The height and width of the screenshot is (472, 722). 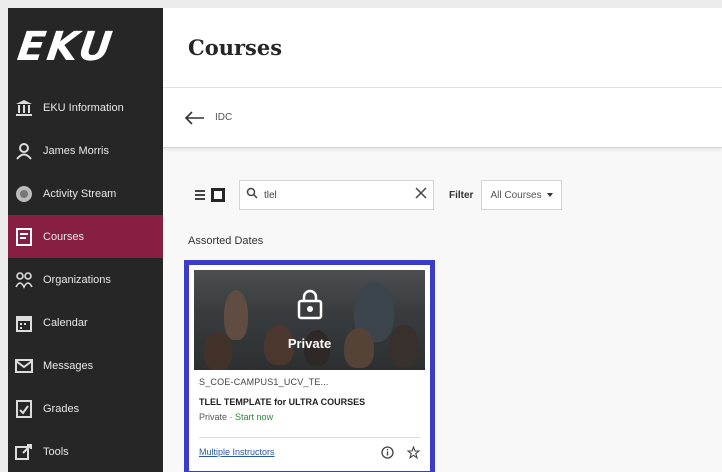 I want to click on organizations-icon, so click(x=24, y=280).